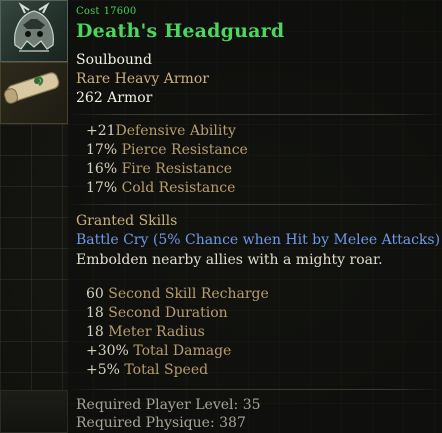 Image resolution: width=442 pixels, height=433 pixels. What do you see at coordinates (157, 313) in the screenshot?
I see `skill-stat-line: 18 Second Duration` at bounding box center [157, 313].